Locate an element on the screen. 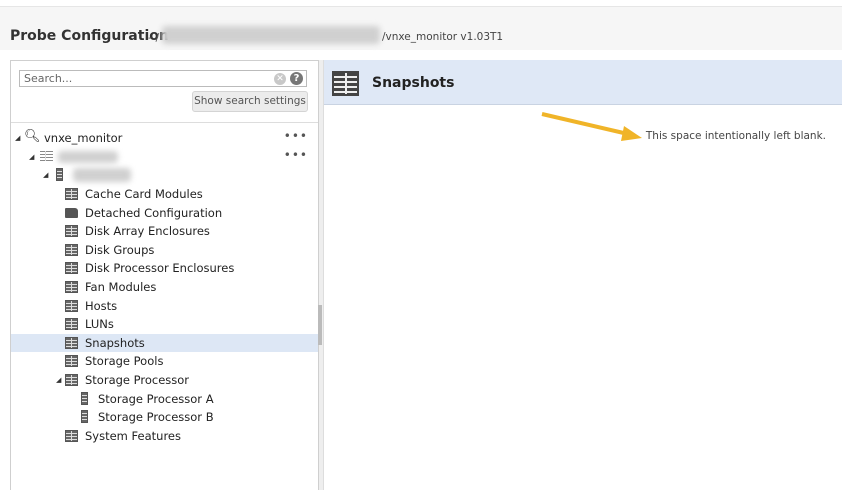  redacted-host is located at coordinates (88, 157).